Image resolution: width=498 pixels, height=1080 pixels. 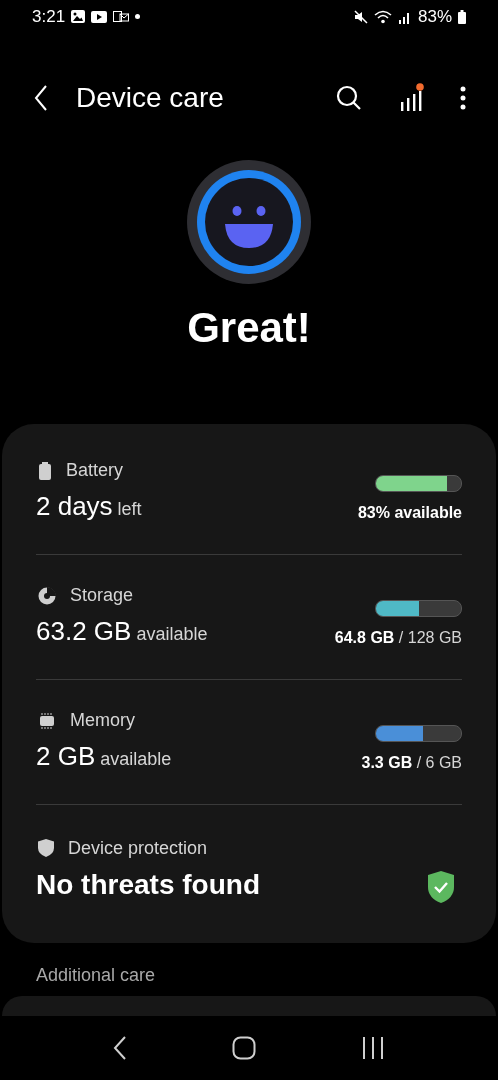 What do you see at coordinates (66, 757) in the screenshot?
I see `item-value: 2 GB` at bounding box center [66, 757].